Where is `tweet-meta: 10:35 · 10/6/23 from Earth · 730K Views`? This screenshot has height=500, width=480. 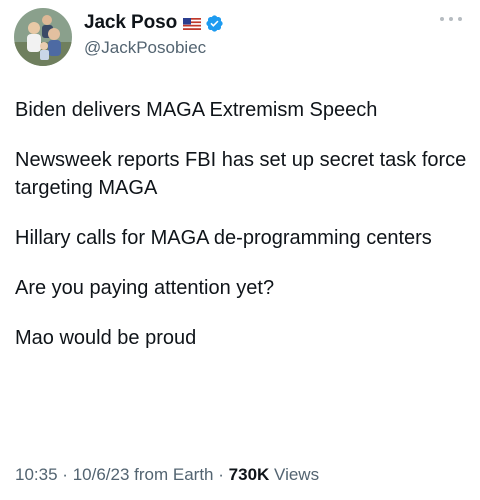
tweet-meta: 10:35 · 10/6/23 from Earth · 730K Views is located at coordinates (167, 475).